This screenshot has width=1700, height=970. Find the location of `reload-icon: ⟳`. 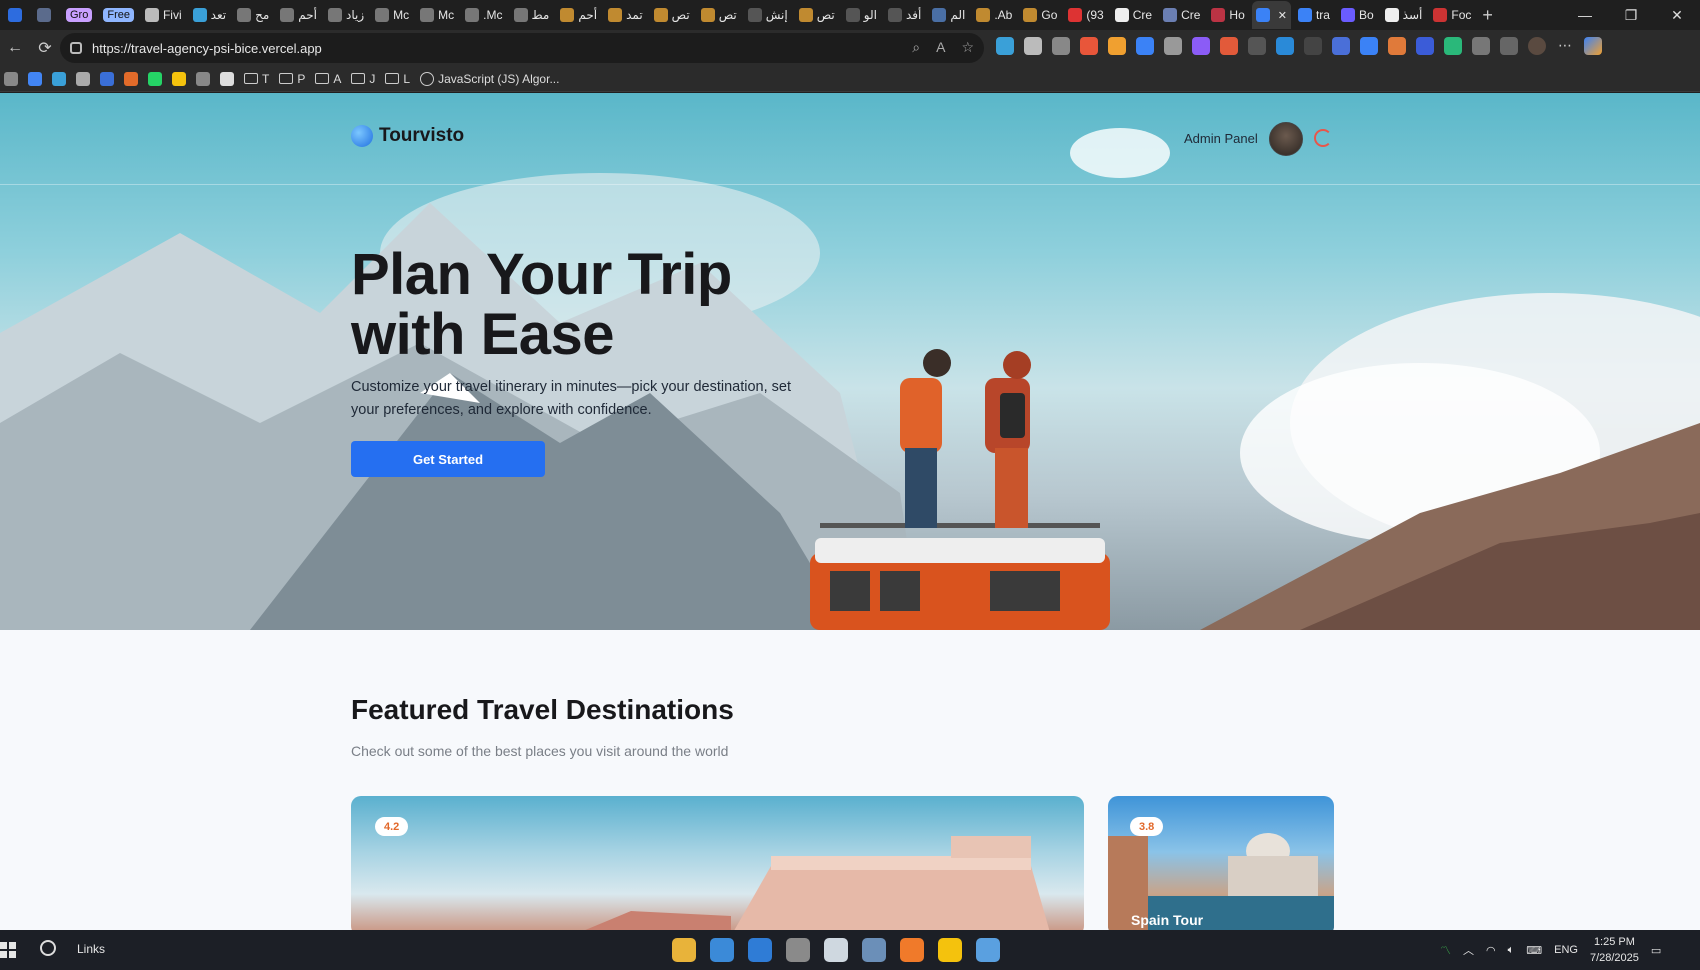

reload-icon: ⟳ is located at coordinates (45, 48).